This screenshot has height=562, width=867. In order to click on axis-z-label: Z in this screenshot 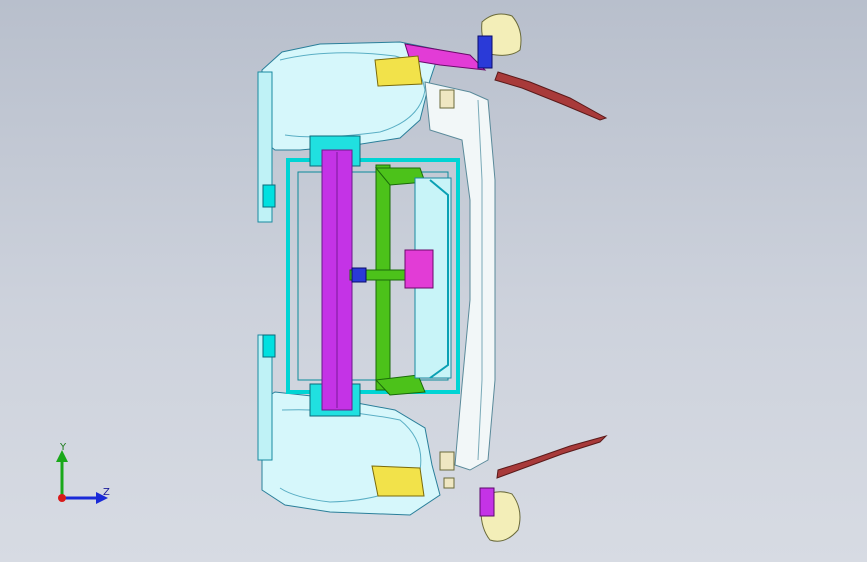, I will do `click(106, 492)`.